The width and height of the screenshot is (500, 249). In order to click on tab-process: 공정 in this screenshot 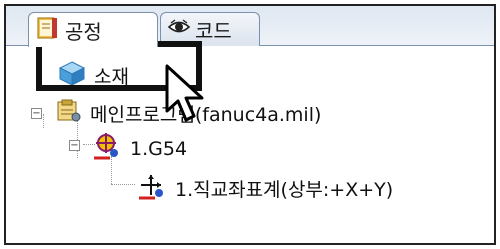, I will do `click(93, 29)`.